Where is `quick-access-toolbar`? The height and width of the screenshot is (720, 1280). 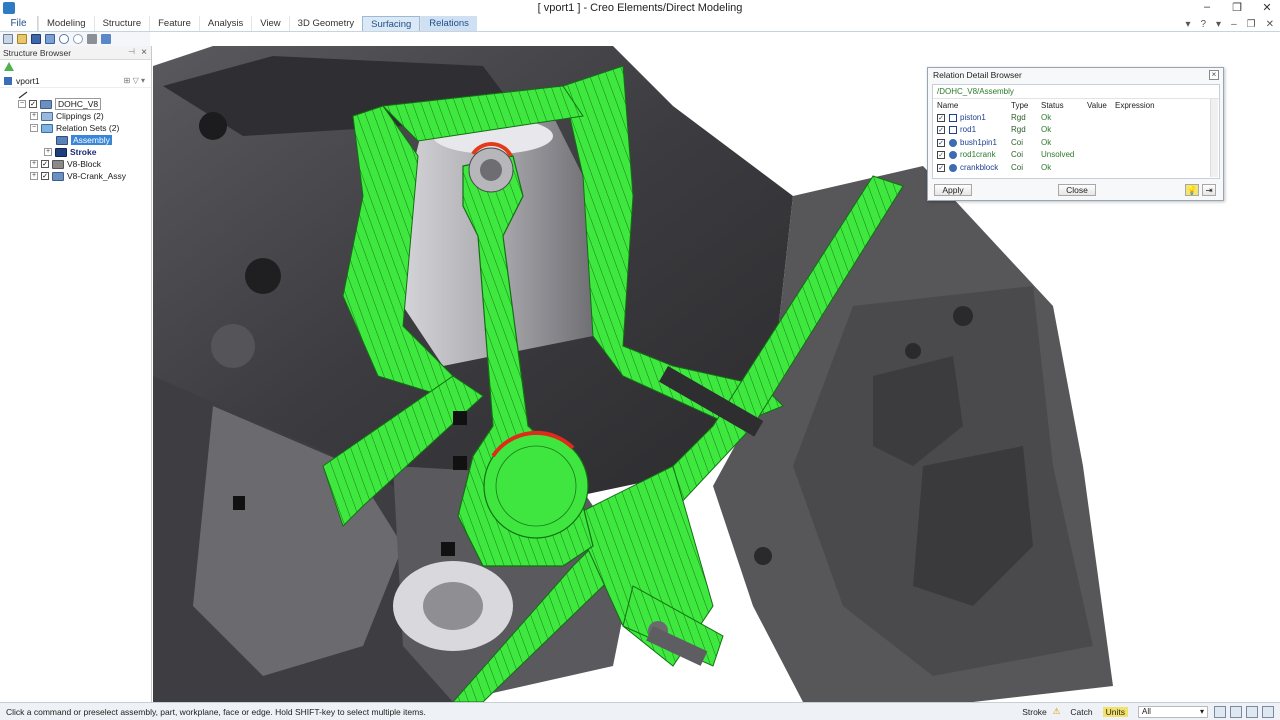 quick-access-toolbar is located at coordinates (75, 39).